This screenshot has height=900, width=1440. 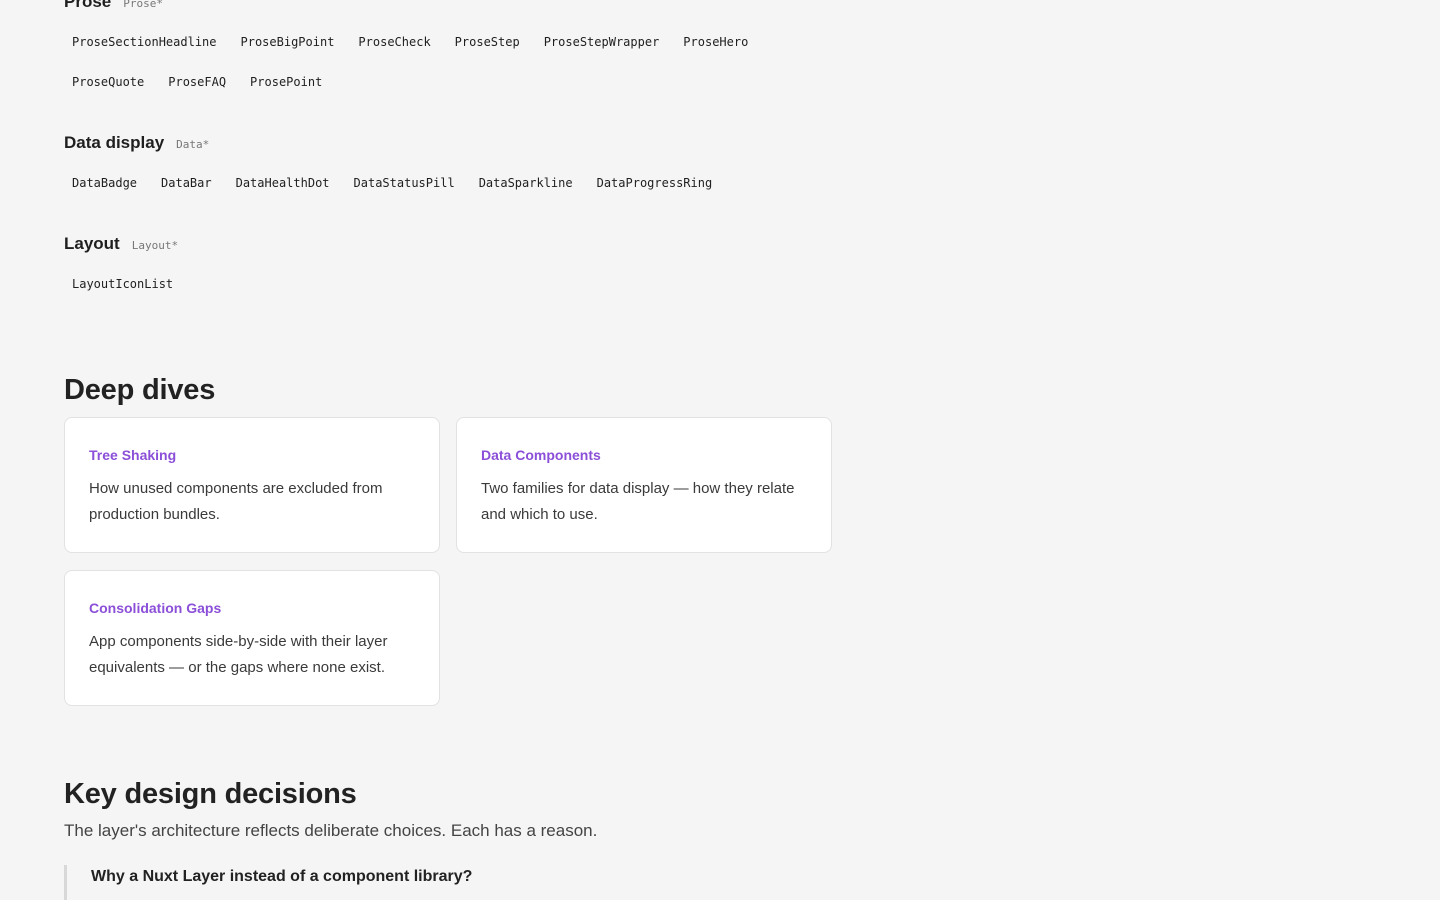 I want to click on component-chip: ProseSectionHeadline, so click(x=144, y=42).